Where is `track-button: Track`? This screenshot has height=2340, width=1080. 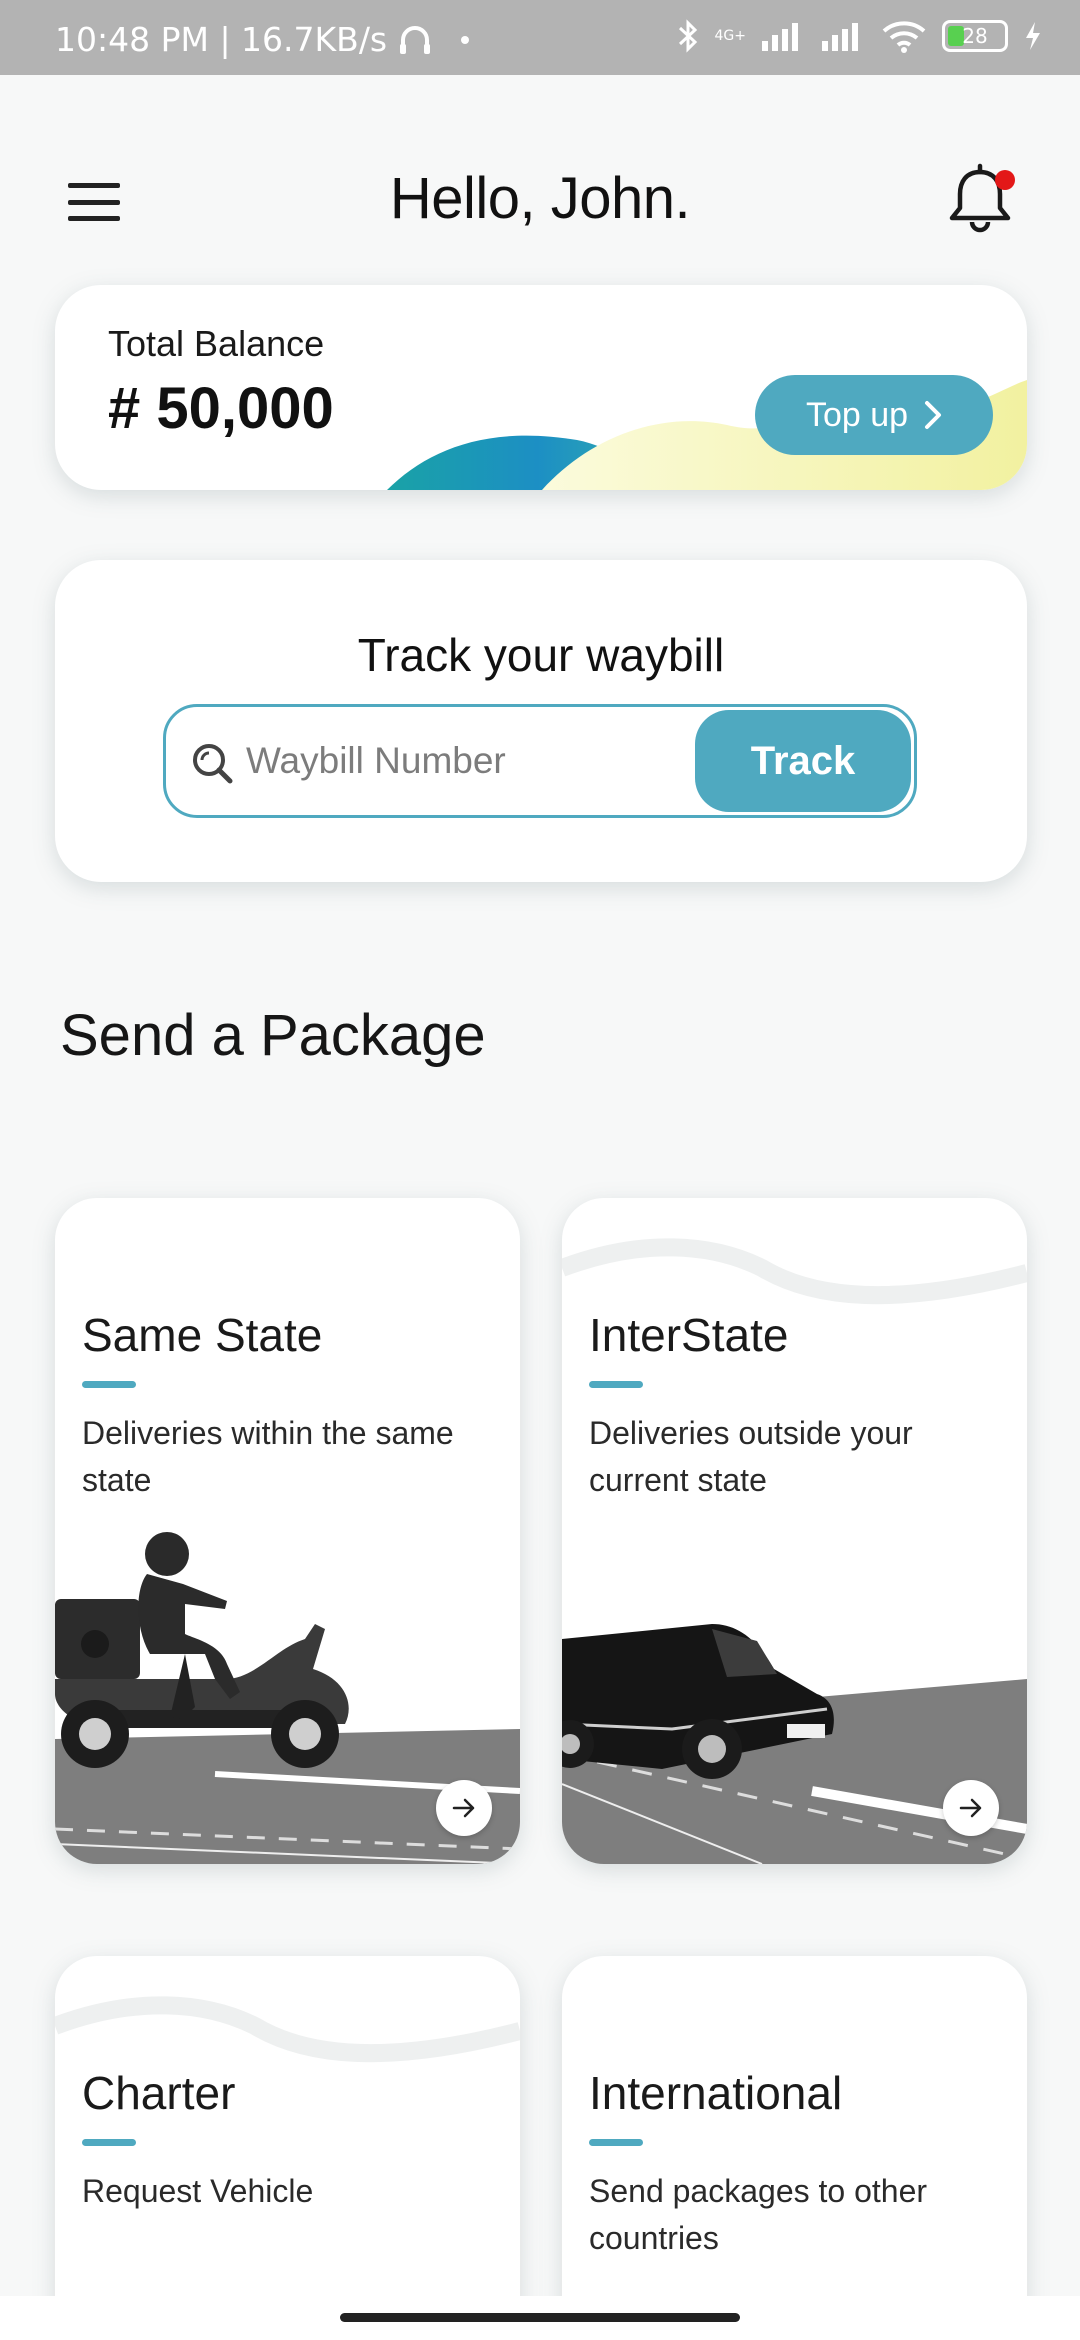 track-button: Track is located at coordinates (803, 761).